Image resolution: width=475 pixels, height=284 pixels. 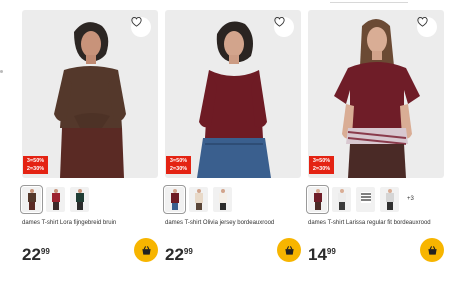 What do you see at coordinates (410, 199) in the screenshot?
I see `more-colors-link: +3` at bounding box center [410, 199].